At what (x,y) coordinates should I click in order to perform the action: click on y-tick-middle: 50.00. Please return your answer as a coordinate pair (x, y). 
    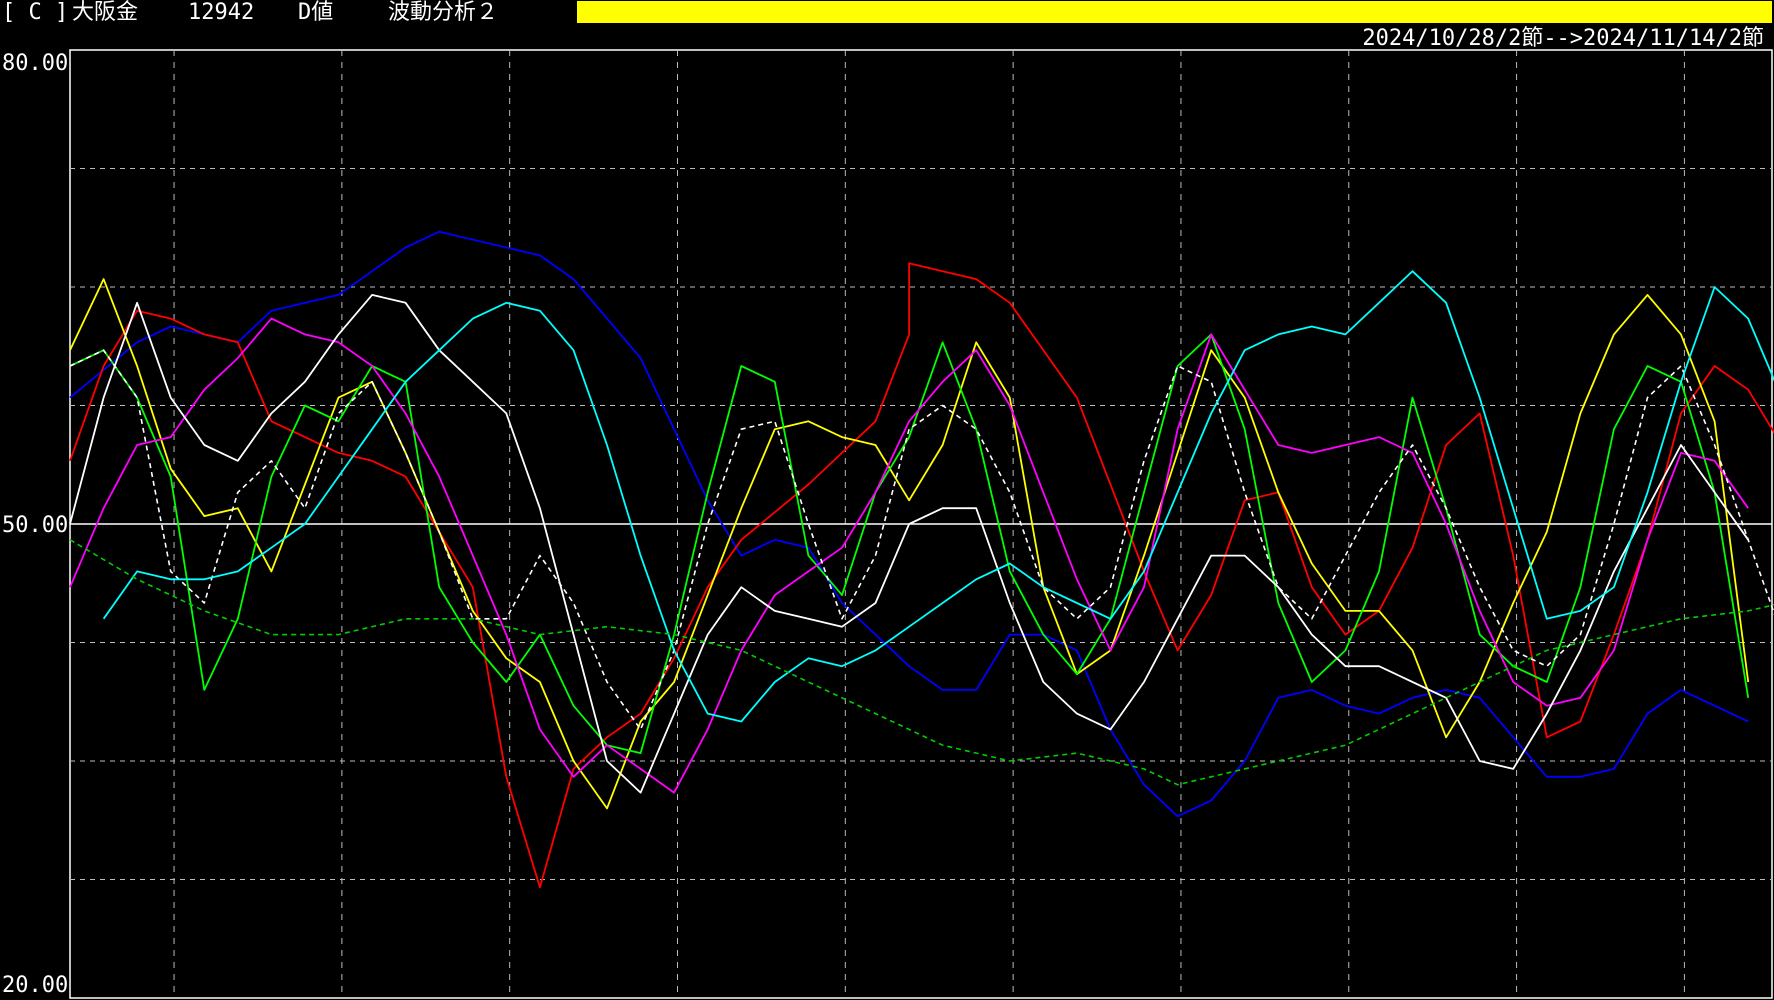
    Looking at the image, I should click on (35, 525).